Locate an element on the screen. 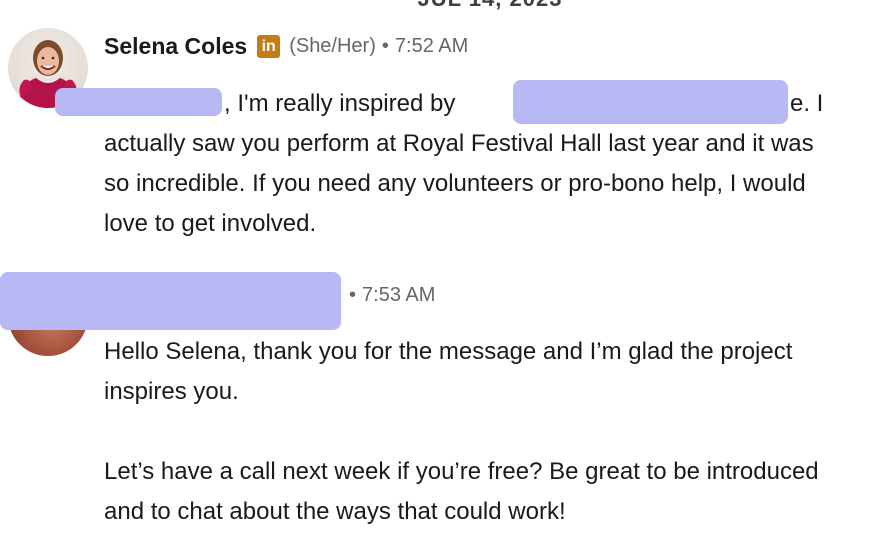 The image size is (890, 540). message-time: 7:53 AM is located at coordinates (399, 295).